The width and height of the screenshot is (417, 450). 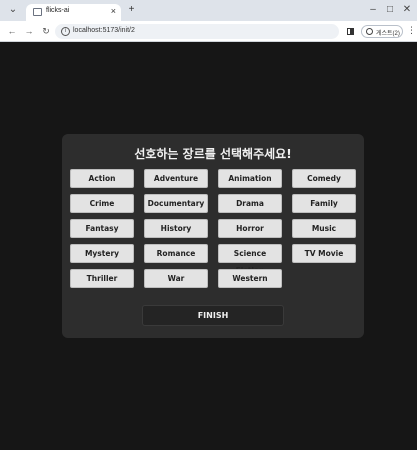 I want to click on back-button: ←, so click(x=12, y=31).